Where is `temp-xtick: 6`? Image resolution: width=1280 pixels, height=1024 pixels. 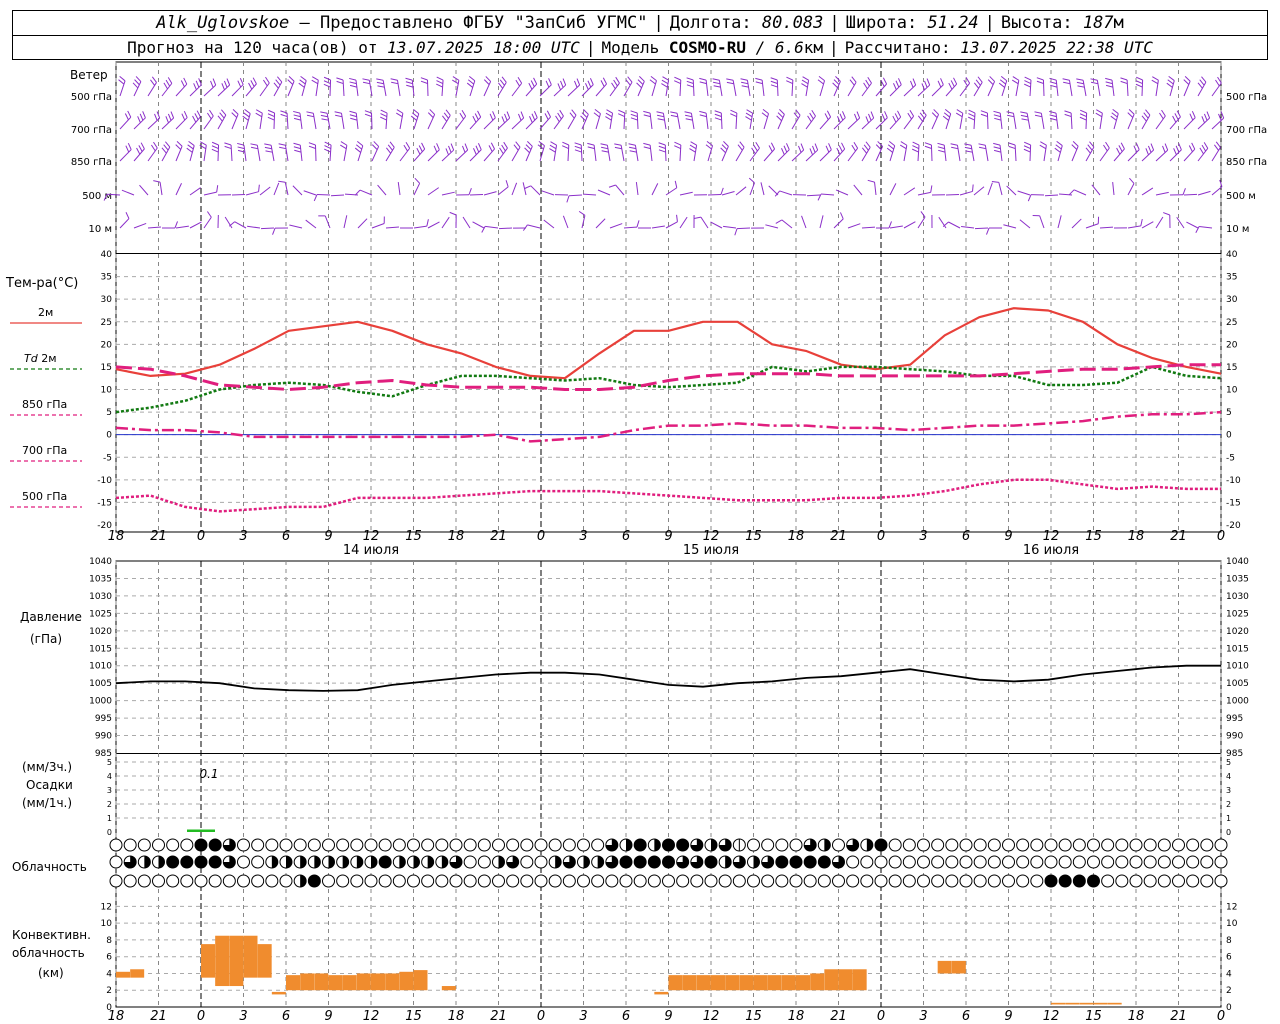 temp-xtick: 6 is located at coordinates (626, 536).